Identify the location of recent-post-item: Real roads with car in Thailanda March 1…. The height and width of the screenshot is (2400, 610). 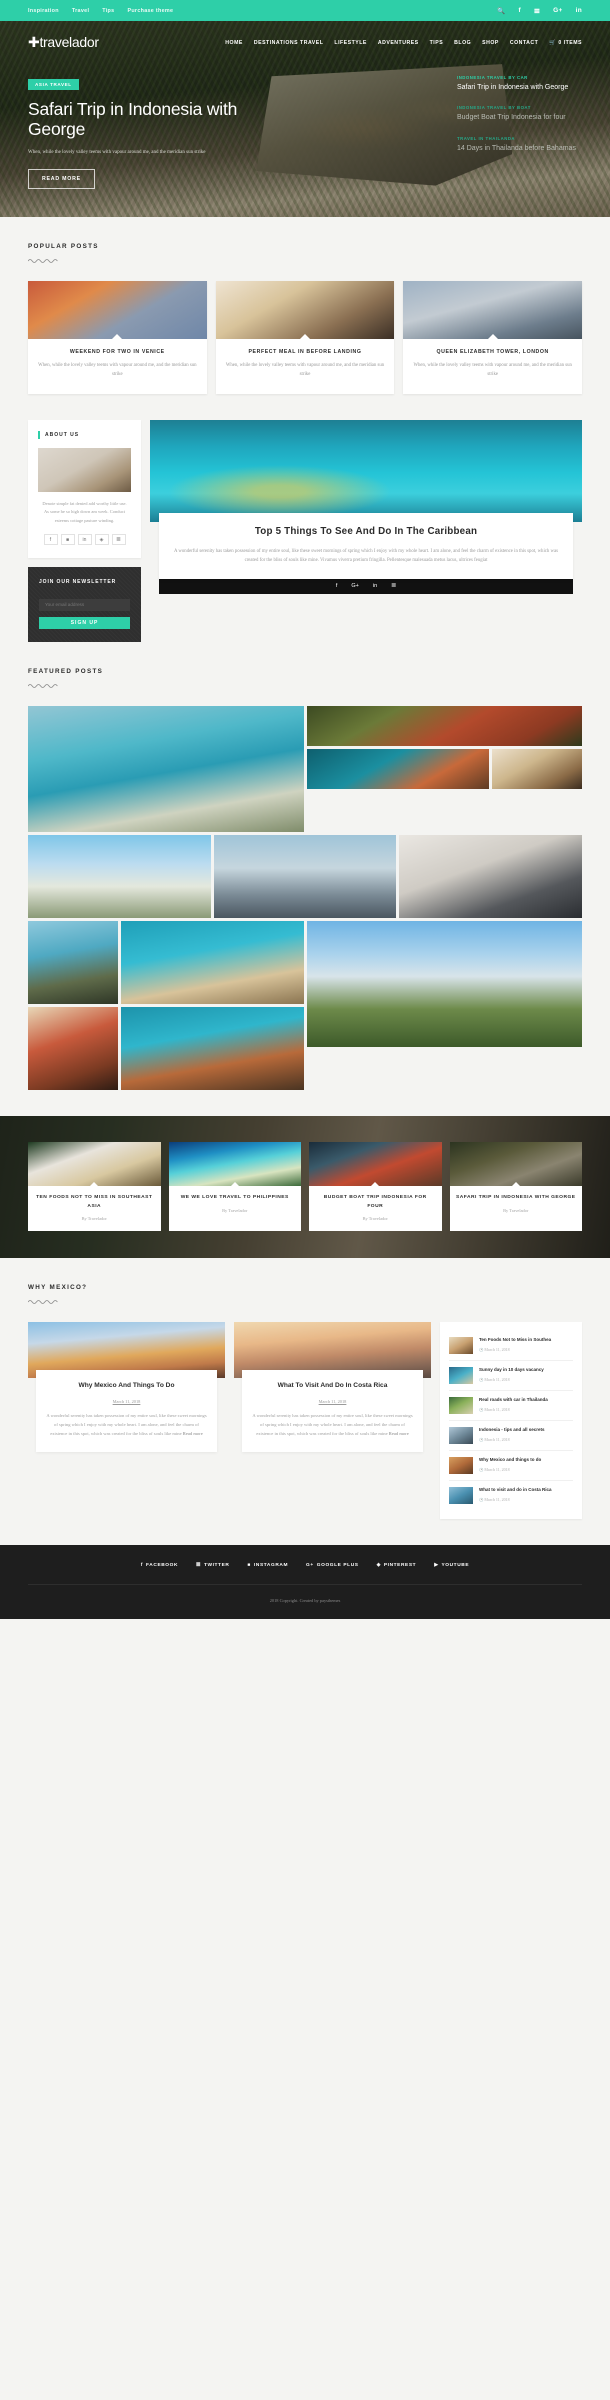
(511, 1406).